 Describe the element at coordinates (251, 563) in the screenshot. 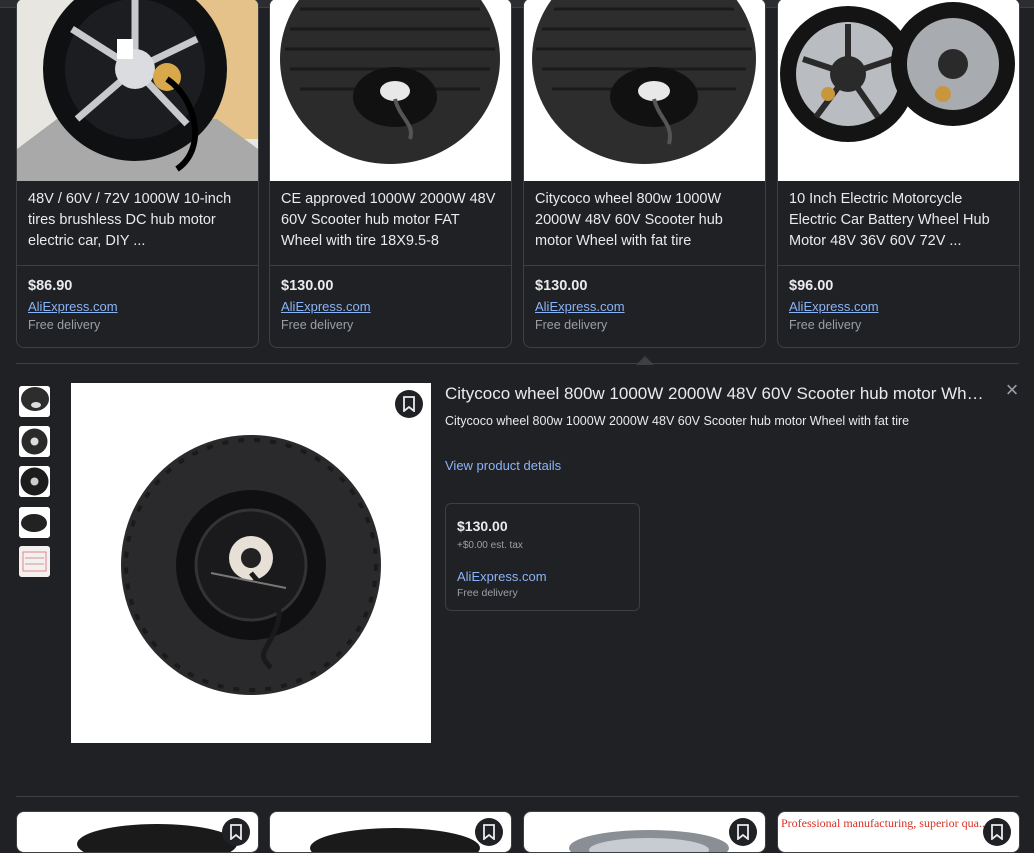

I see `main-product-image` at that location.